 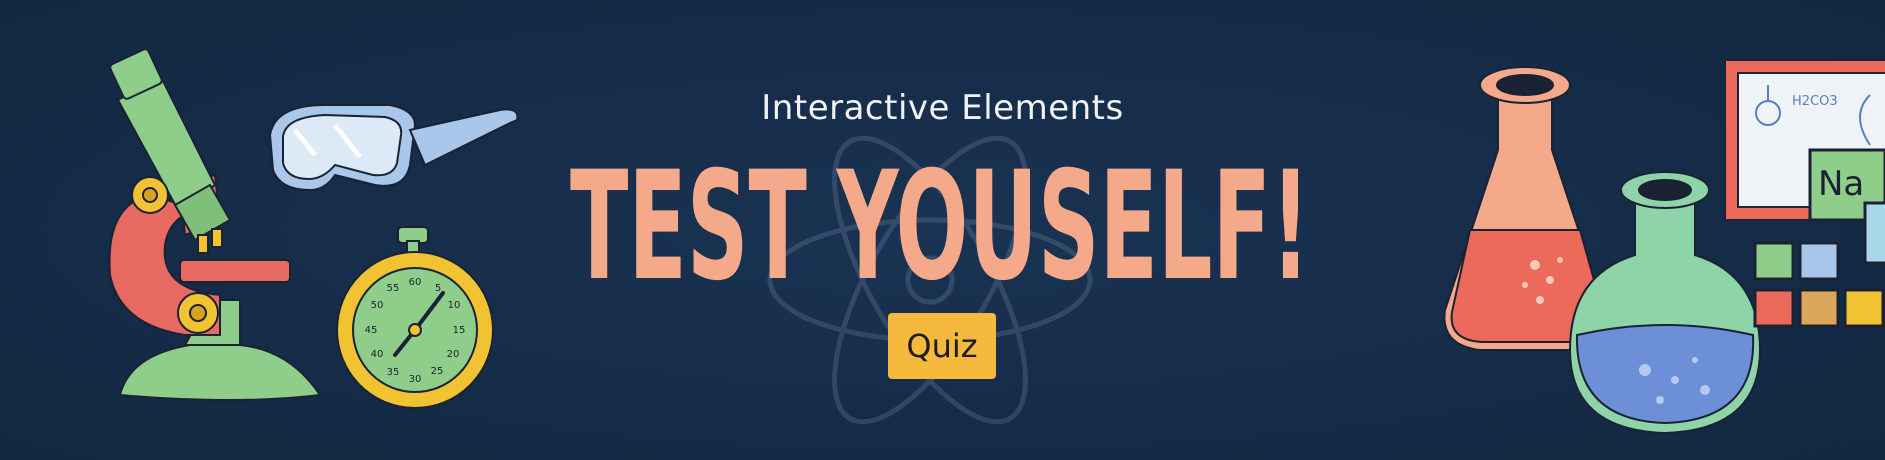 I want to click on chalkboard-formula: H2CO3, so click(x=1815, y=101).